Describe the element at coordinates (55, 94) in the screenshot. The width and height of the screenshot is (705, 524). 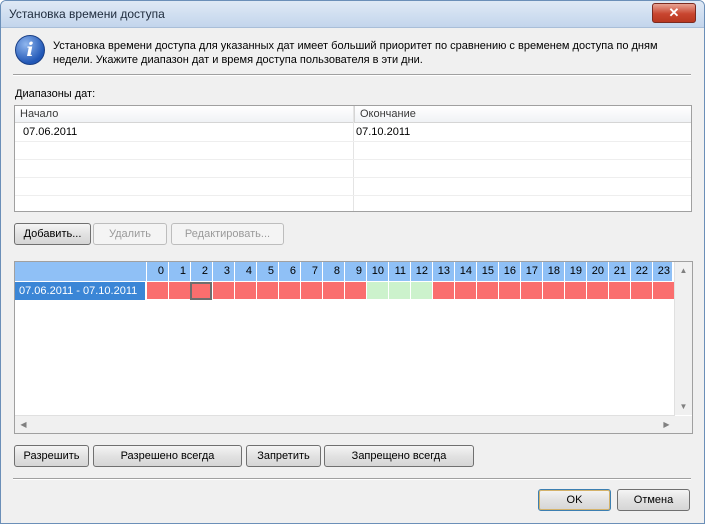
I see `date-ranges-label: Диапазоны дат:` at that location.